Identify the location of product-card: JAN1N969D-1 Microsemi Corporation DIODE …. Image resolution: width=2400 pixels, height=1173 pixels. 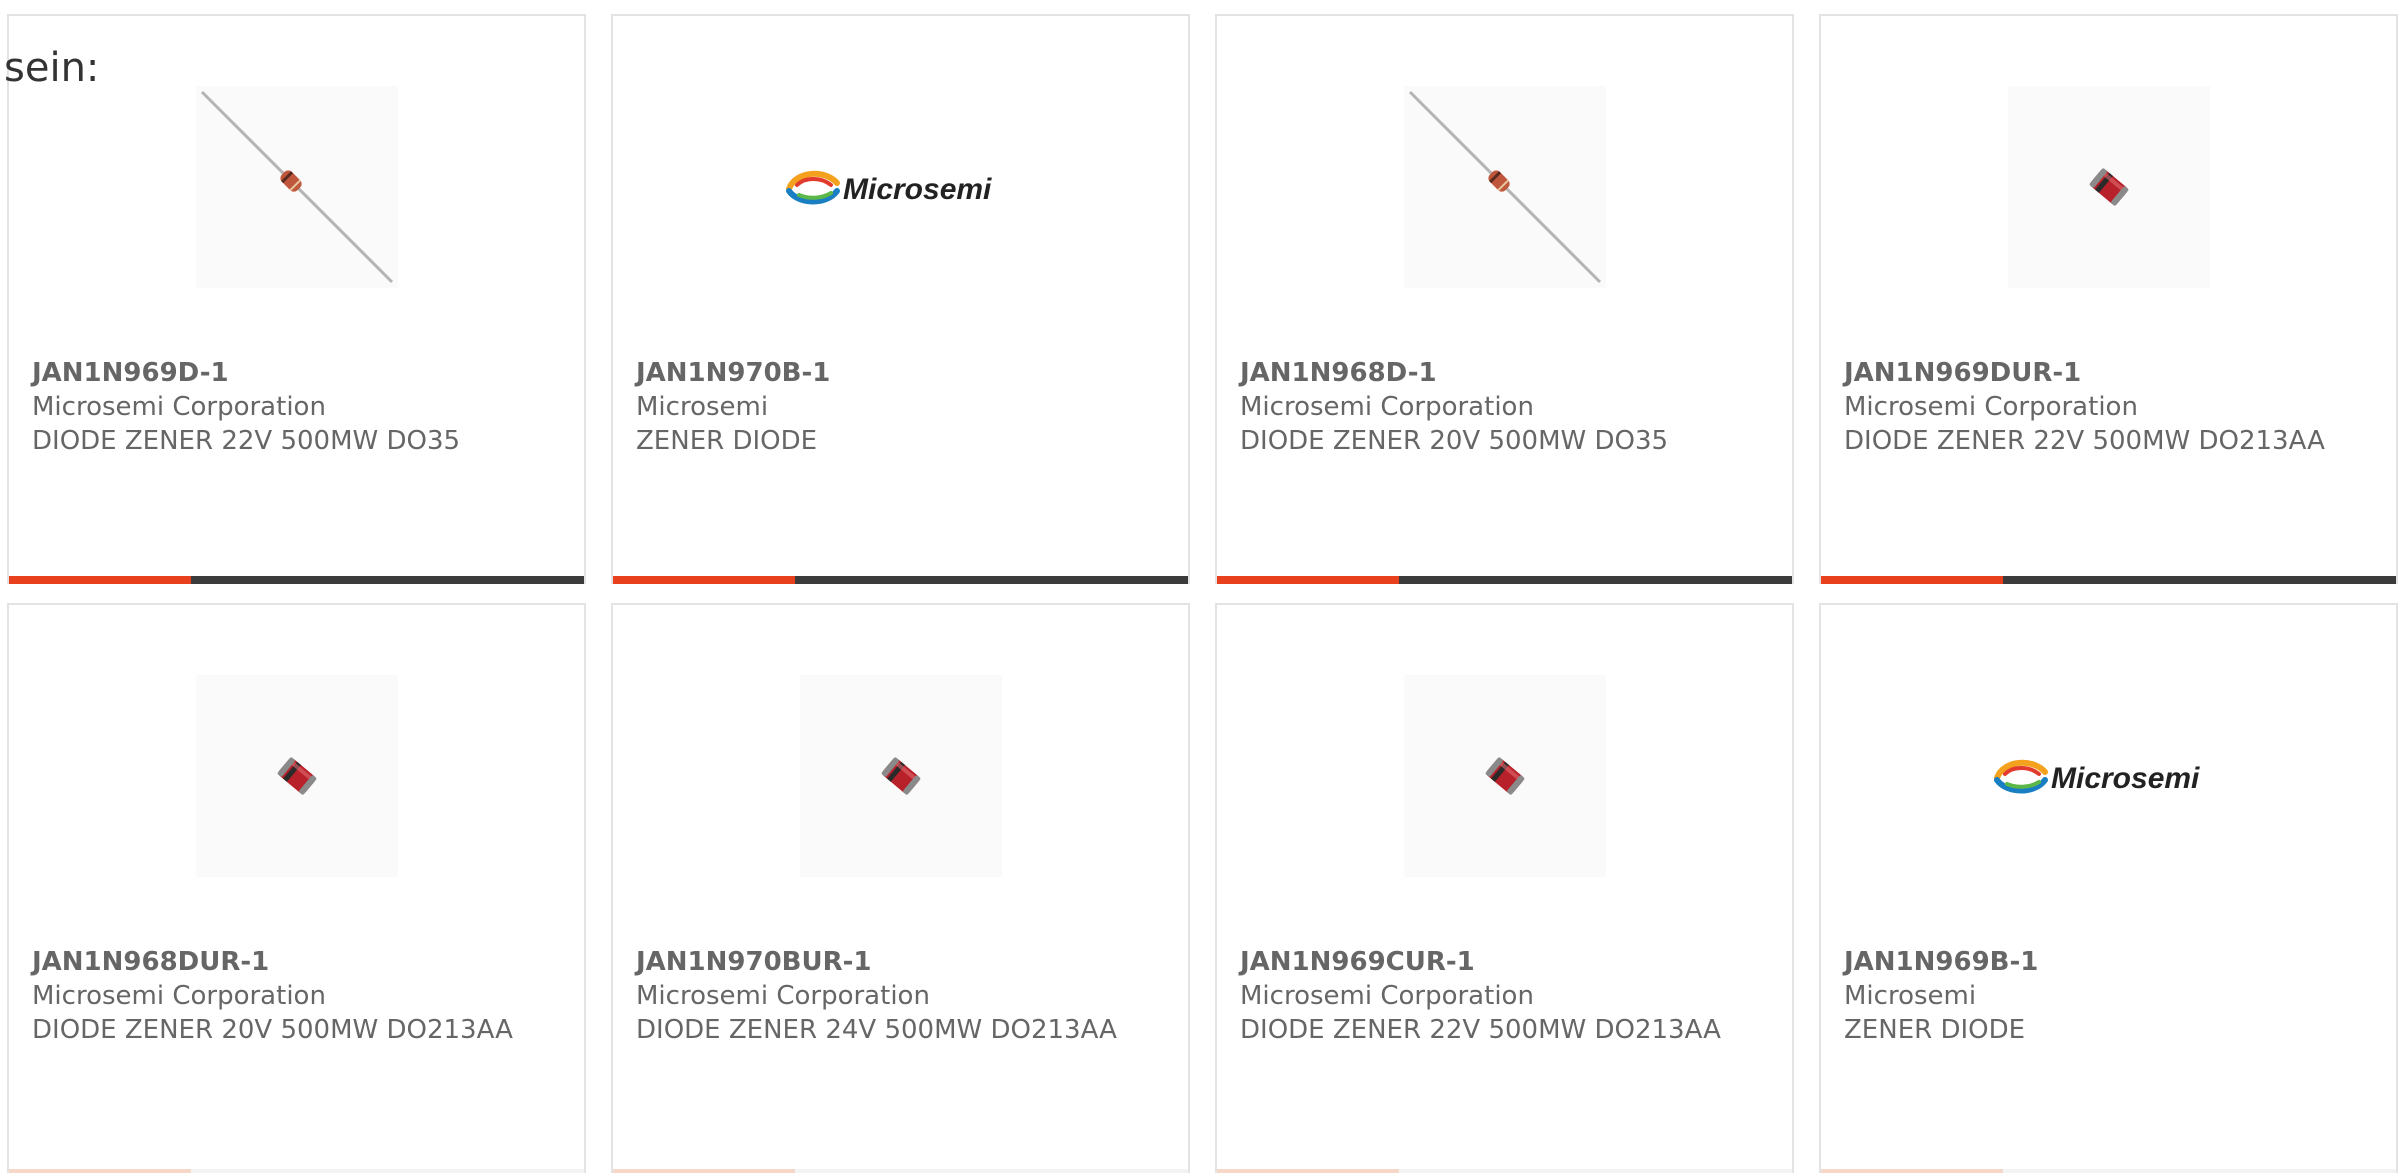
(296, 299).